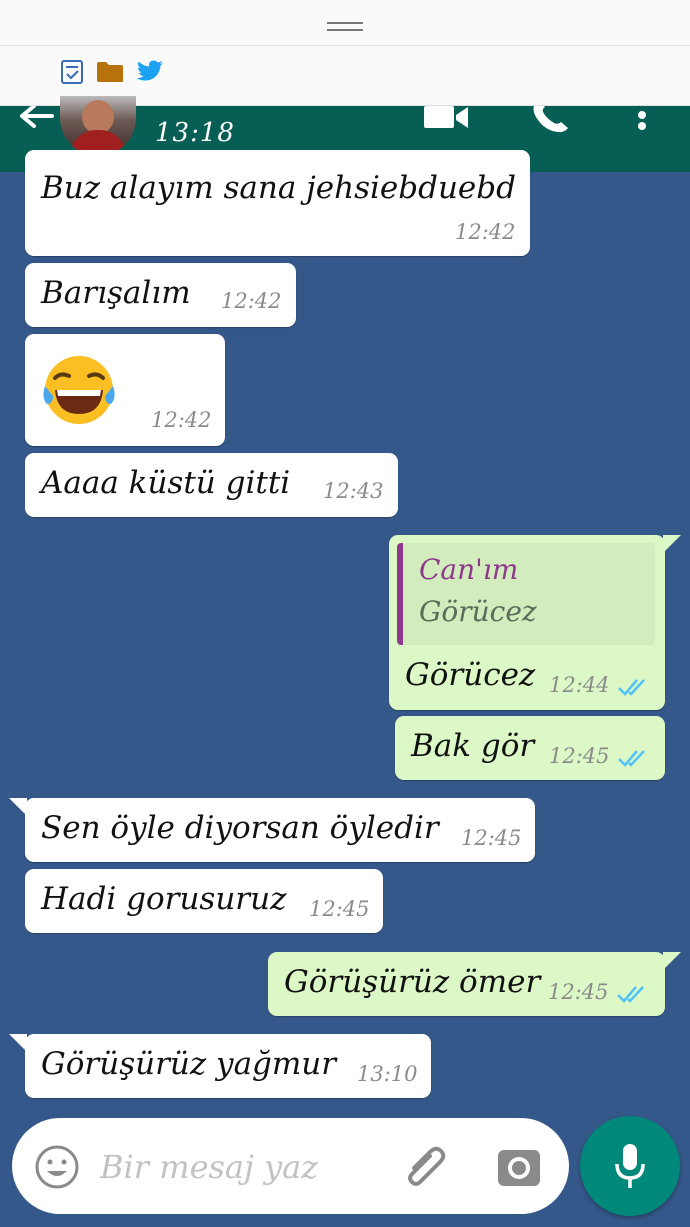  I want to click on message-text: Görüşürüz ömer, so click(412, 982).